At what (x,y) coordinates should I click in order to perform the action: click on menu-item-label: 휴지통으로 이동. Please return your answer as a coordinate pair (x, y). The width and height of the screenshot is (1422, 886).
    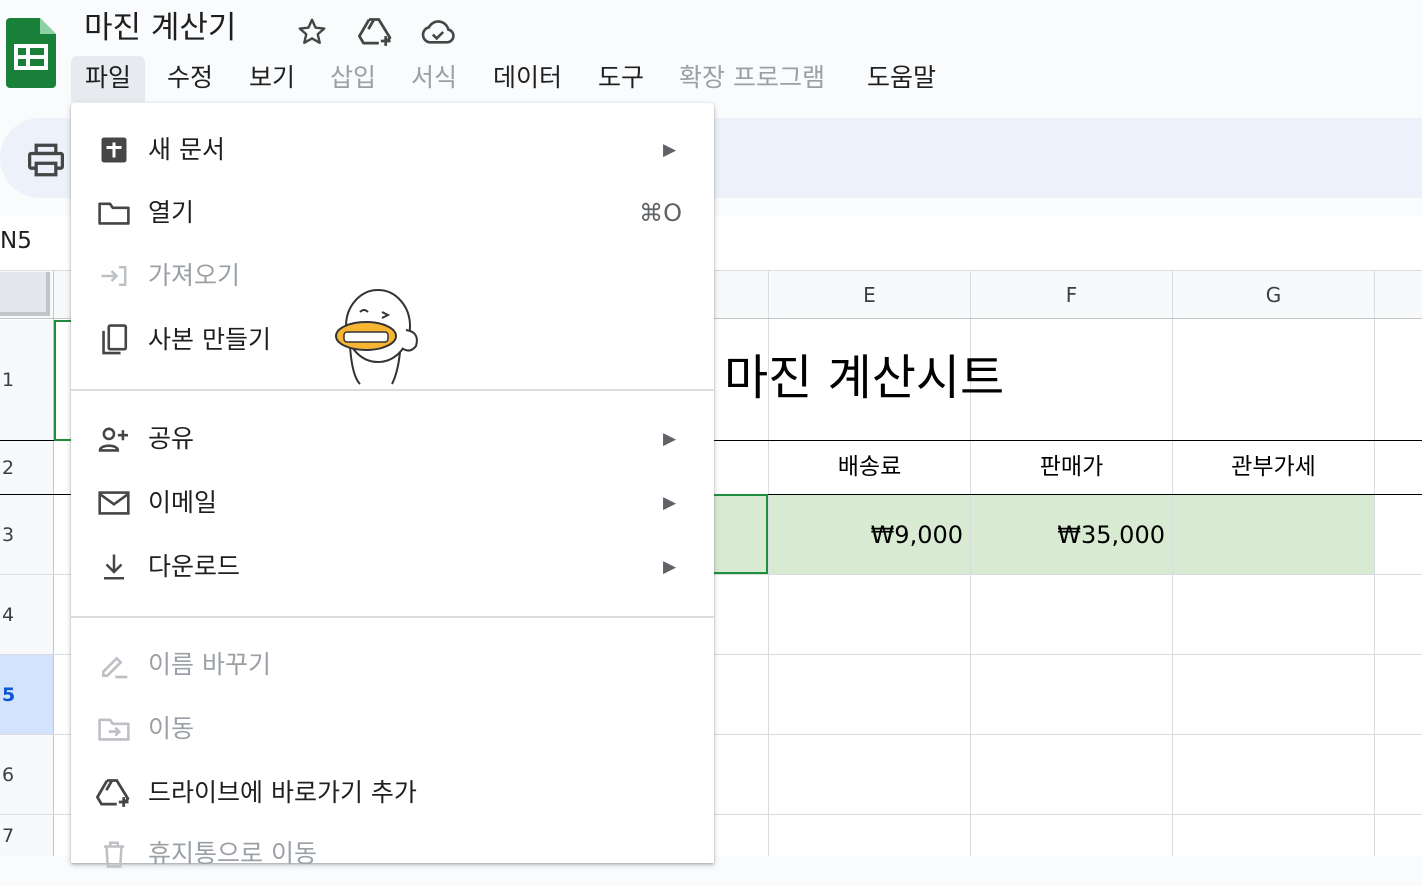
    Looking at the image, I should click on (232, 853).